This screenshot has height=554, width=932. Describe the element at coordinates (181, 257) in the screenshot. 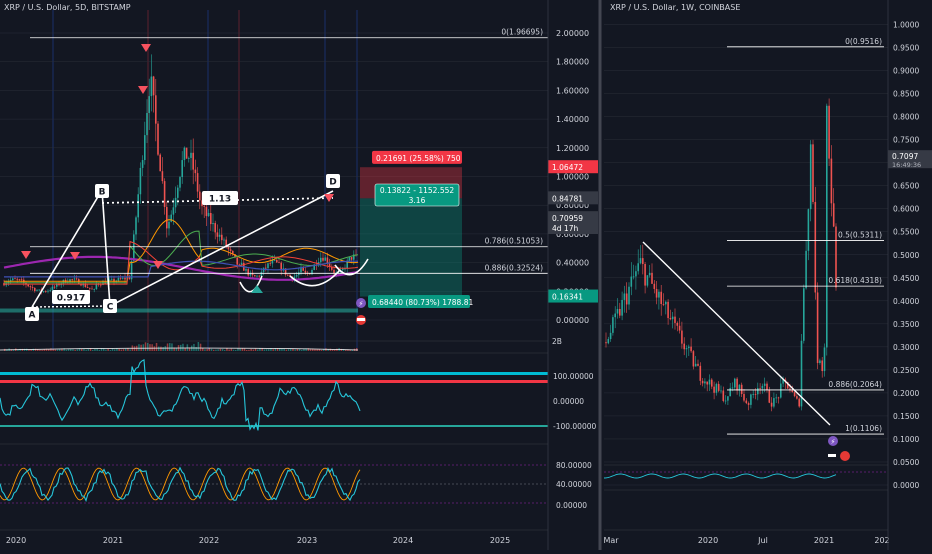

I see `ma-green` at that location.